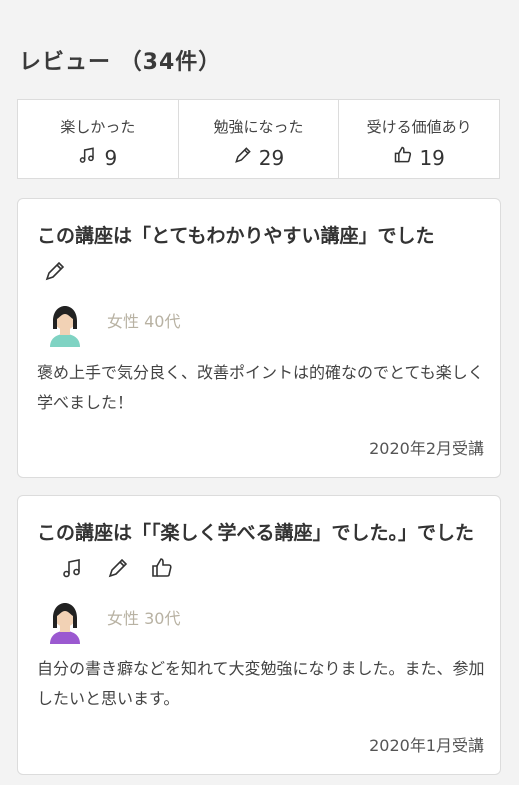 The width and height of the screenshot is (519, 785). I want to click on review-body: 褒め上手で気分良く、改善ポイントは的確なのでとても楽しく学べました！, so click(260, 387).